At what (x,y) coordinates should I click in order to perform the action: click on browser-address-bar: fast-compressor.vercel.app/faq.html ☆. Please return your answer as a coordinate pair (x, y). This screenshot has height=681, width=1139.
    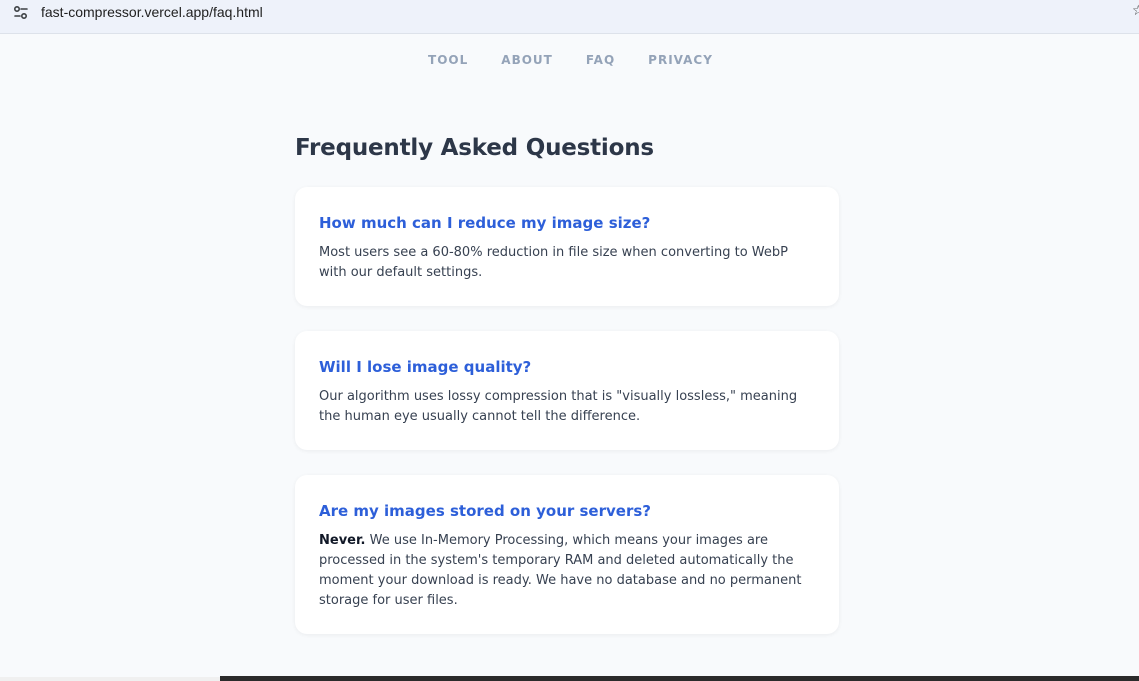
    Looking at the image, I should click on (569, 17).